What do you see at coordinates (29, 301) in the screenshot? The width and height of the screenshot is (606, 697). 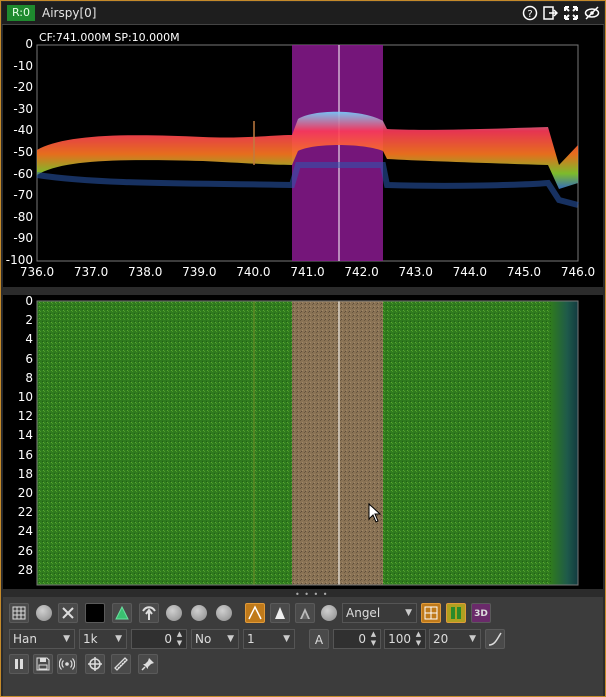 I see `waterfall-y-tick: 0` at bounding box center [29, 301].